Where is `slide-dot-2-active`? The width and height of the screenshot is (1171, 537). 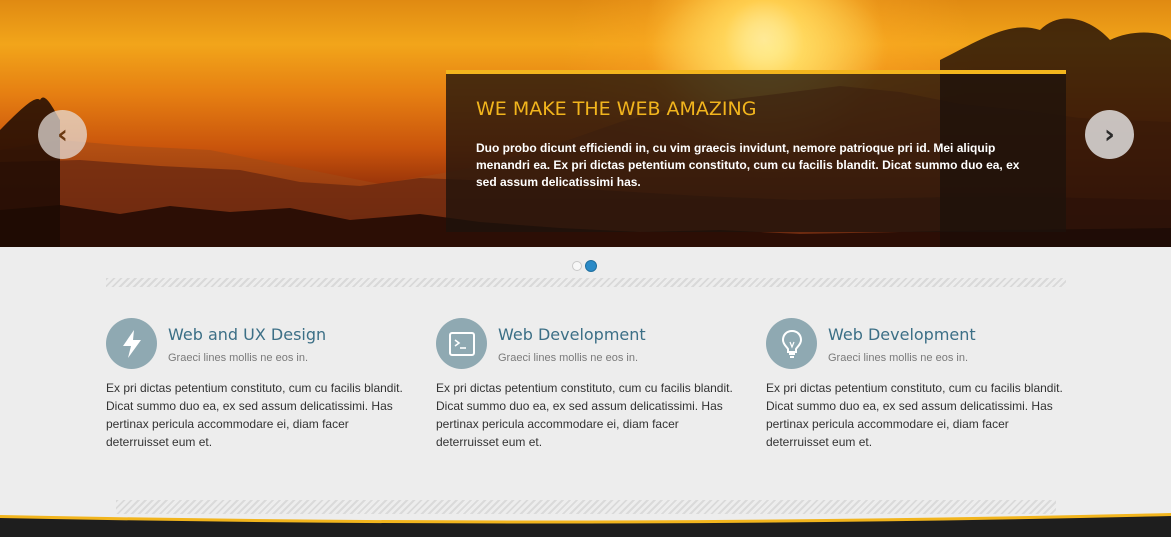 slide-dot-2-active is located at coordinates (591, 266).